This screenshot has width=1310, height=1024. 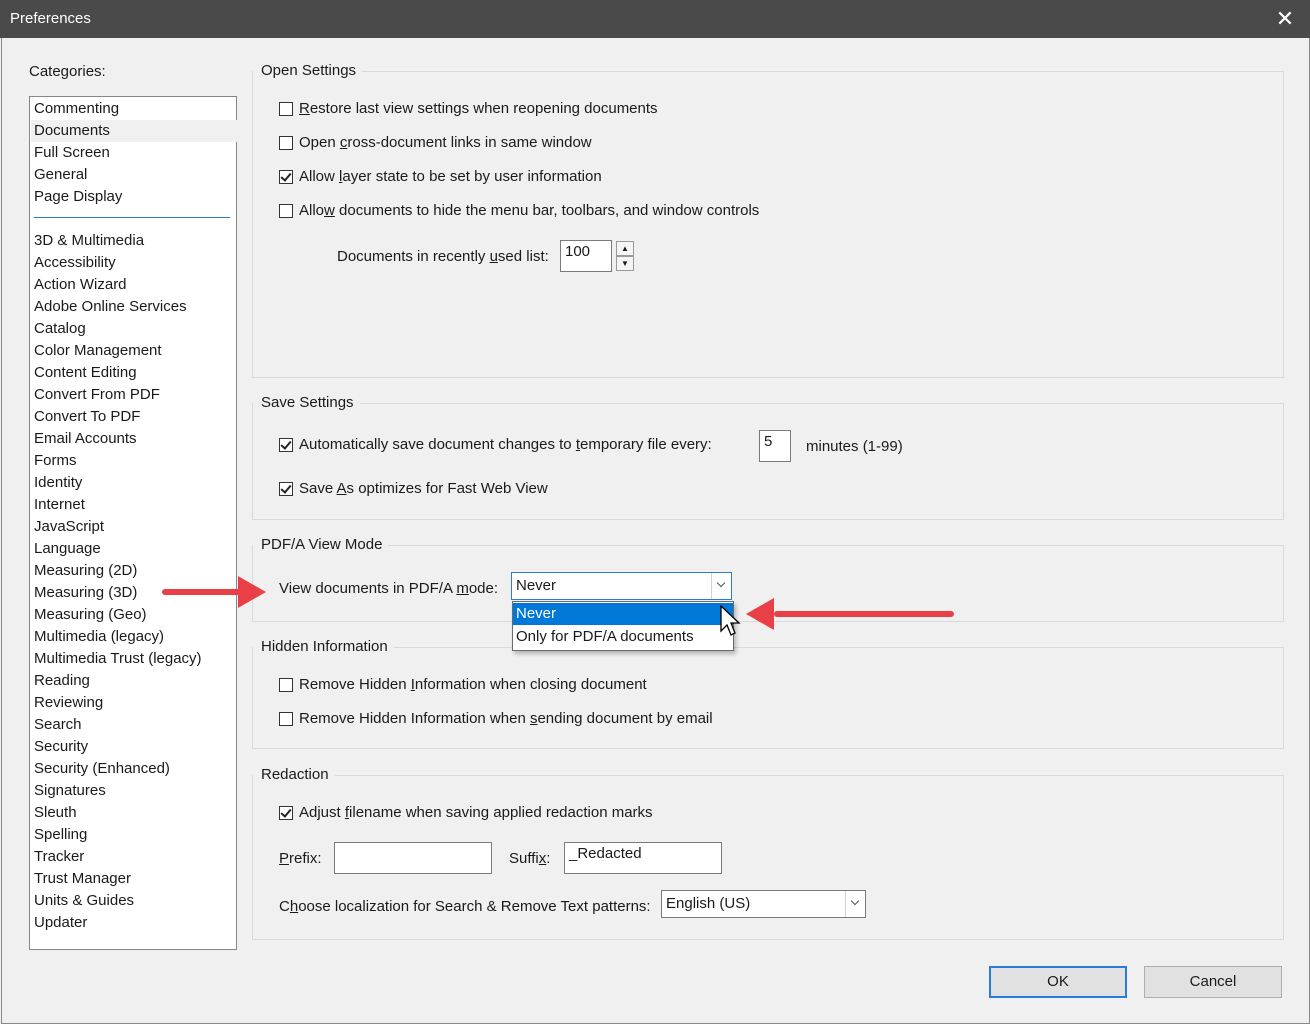 I want to click on category-item: 3D & Multimedia, so click(x=89, y=241).